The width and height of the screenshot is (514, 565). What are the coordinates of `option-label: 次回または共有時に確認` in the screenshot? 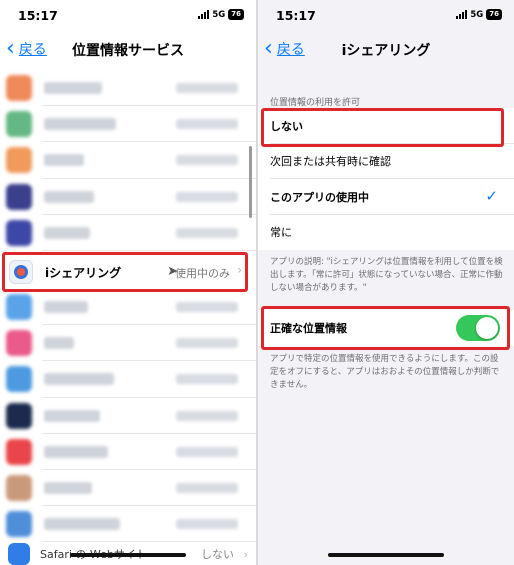 It's located at (330, 162).